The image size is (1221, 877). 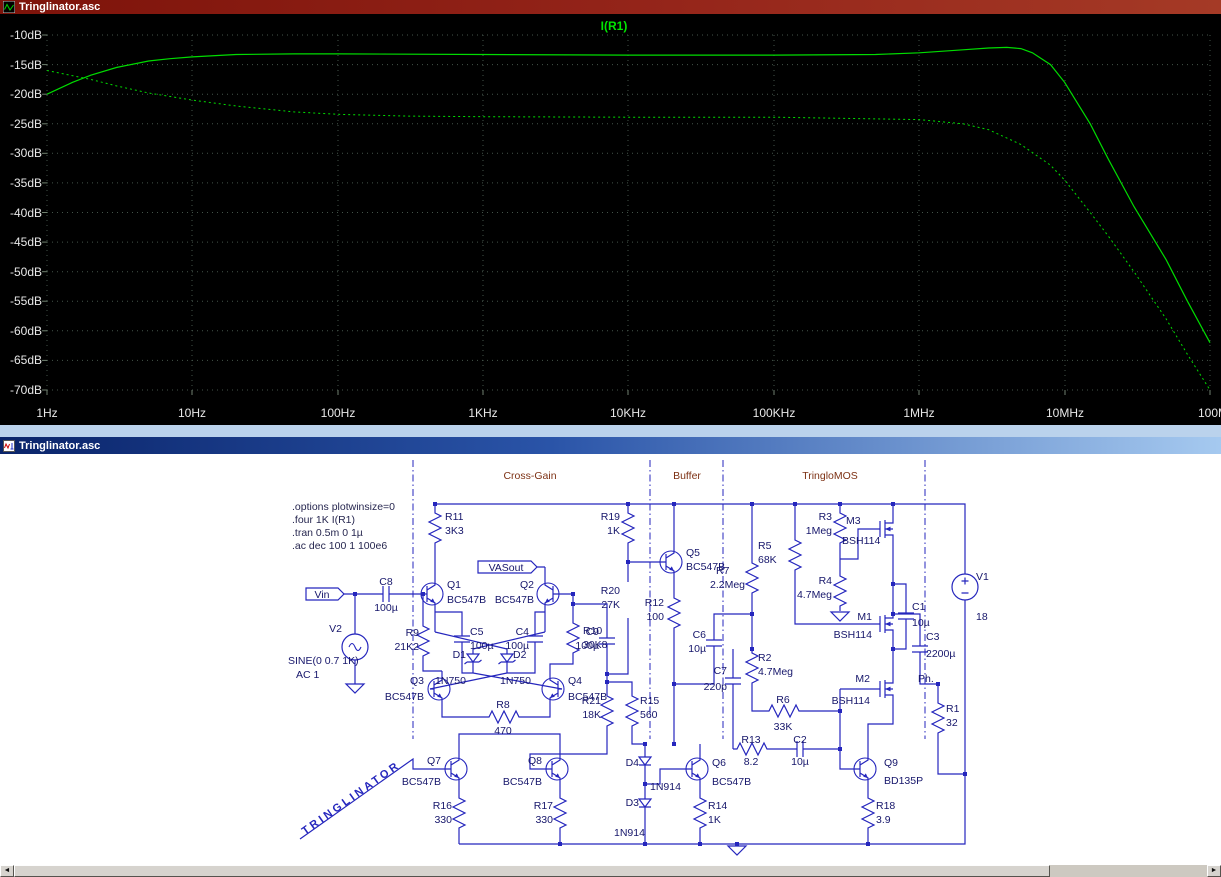 What do you see at coordinates (697, 769) in the screenshot?
I see `Q6-symbol` at bounding box center [697, 769].